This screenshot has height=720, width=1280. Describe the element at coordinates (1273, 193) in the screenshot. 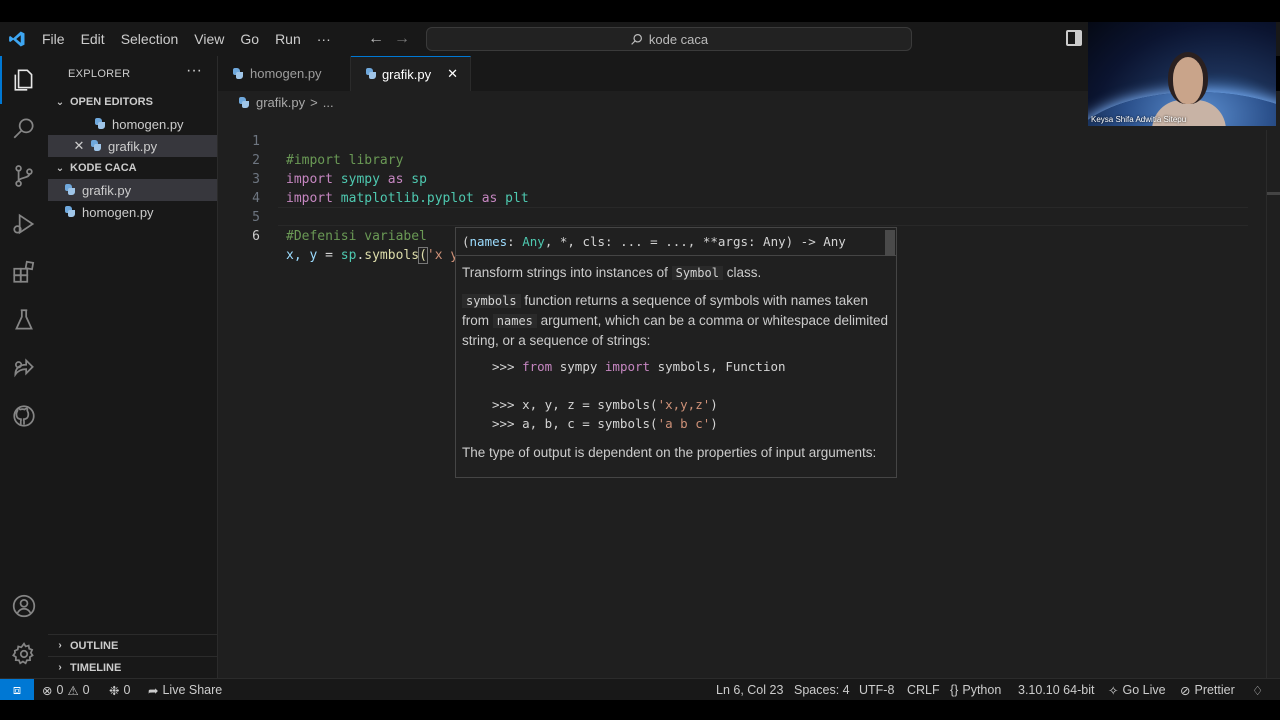

I see `scrollbar-marker` at that location.